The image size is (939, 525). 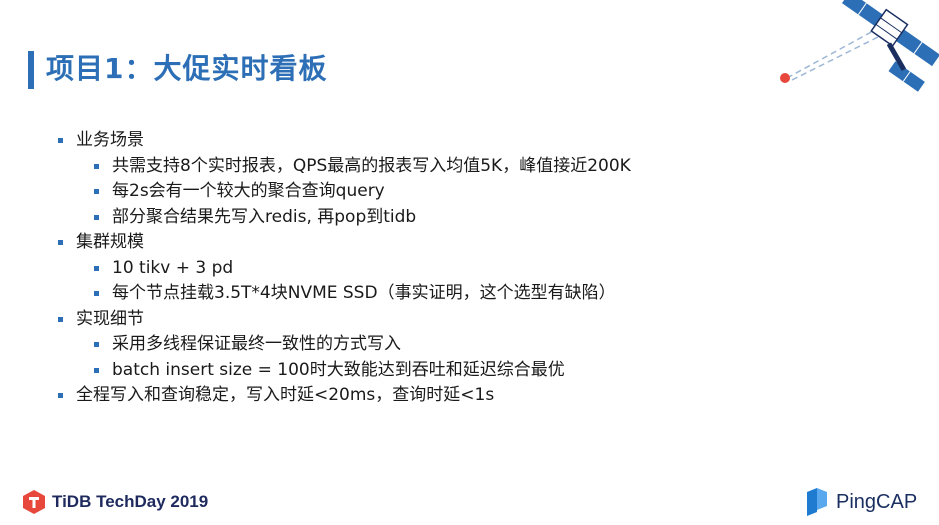 I want to click on list-item: 采用多线程保证最终一致性的方式写入, so click(x=344, y=345).